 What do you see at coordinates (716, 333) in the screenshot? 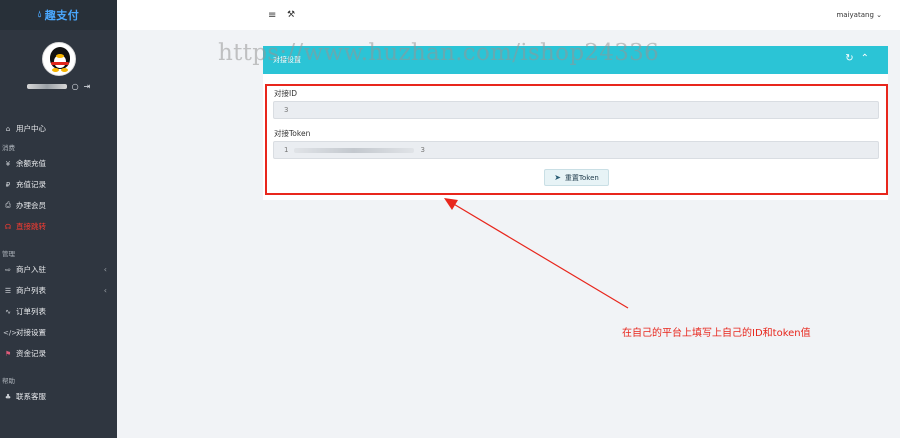
I see `annotation-text: 在自己的平台上填写上自己的ID和token值` at bounding box center [716, 333].